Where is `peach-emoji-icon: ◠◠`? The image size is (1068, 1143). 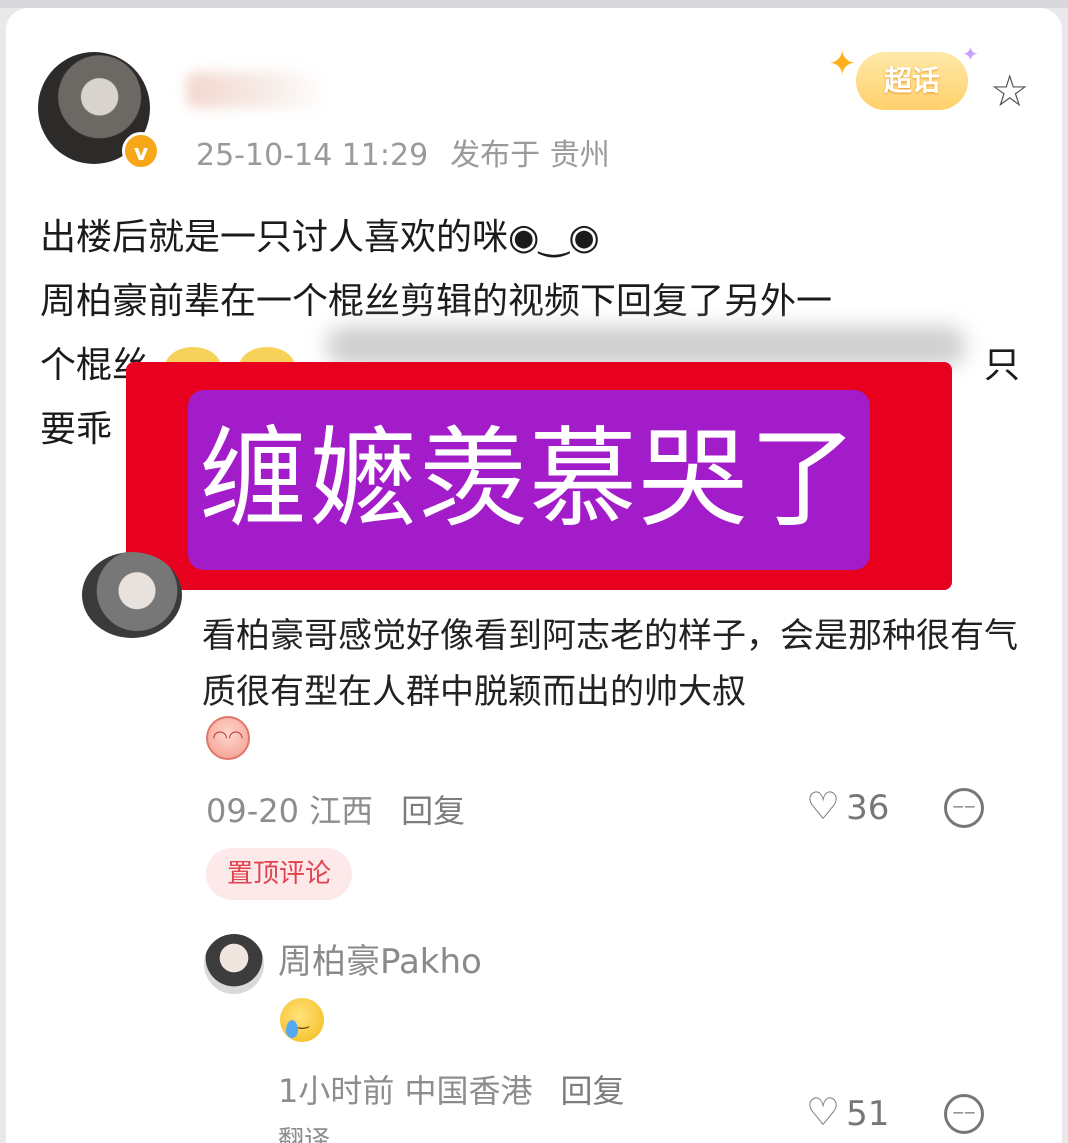 peach-emoji-icon: ◠◠ is located at coordinates (228, 738).